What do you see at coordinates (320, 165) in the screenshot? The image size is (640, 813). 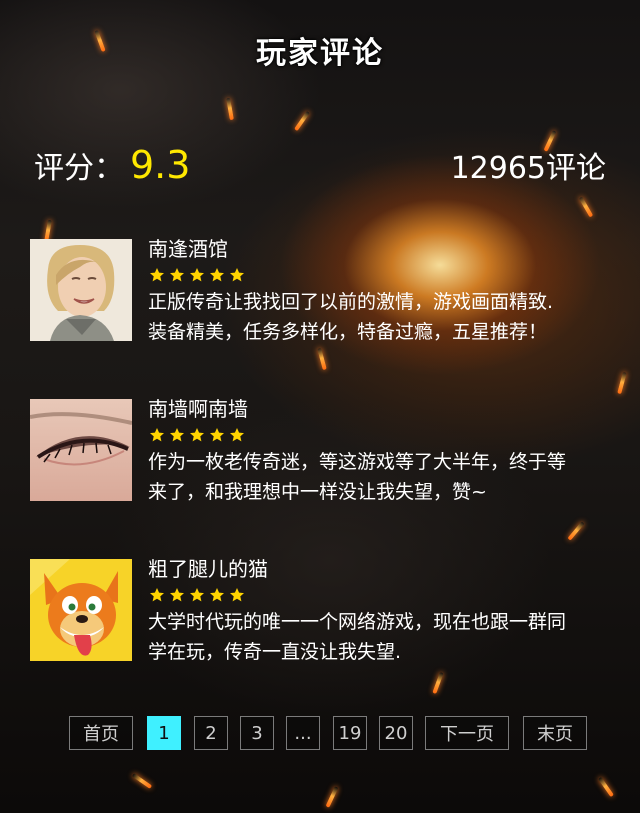 I see `score-summary: 评分： 9.3 12965评论` at bounding box center [320, 165].